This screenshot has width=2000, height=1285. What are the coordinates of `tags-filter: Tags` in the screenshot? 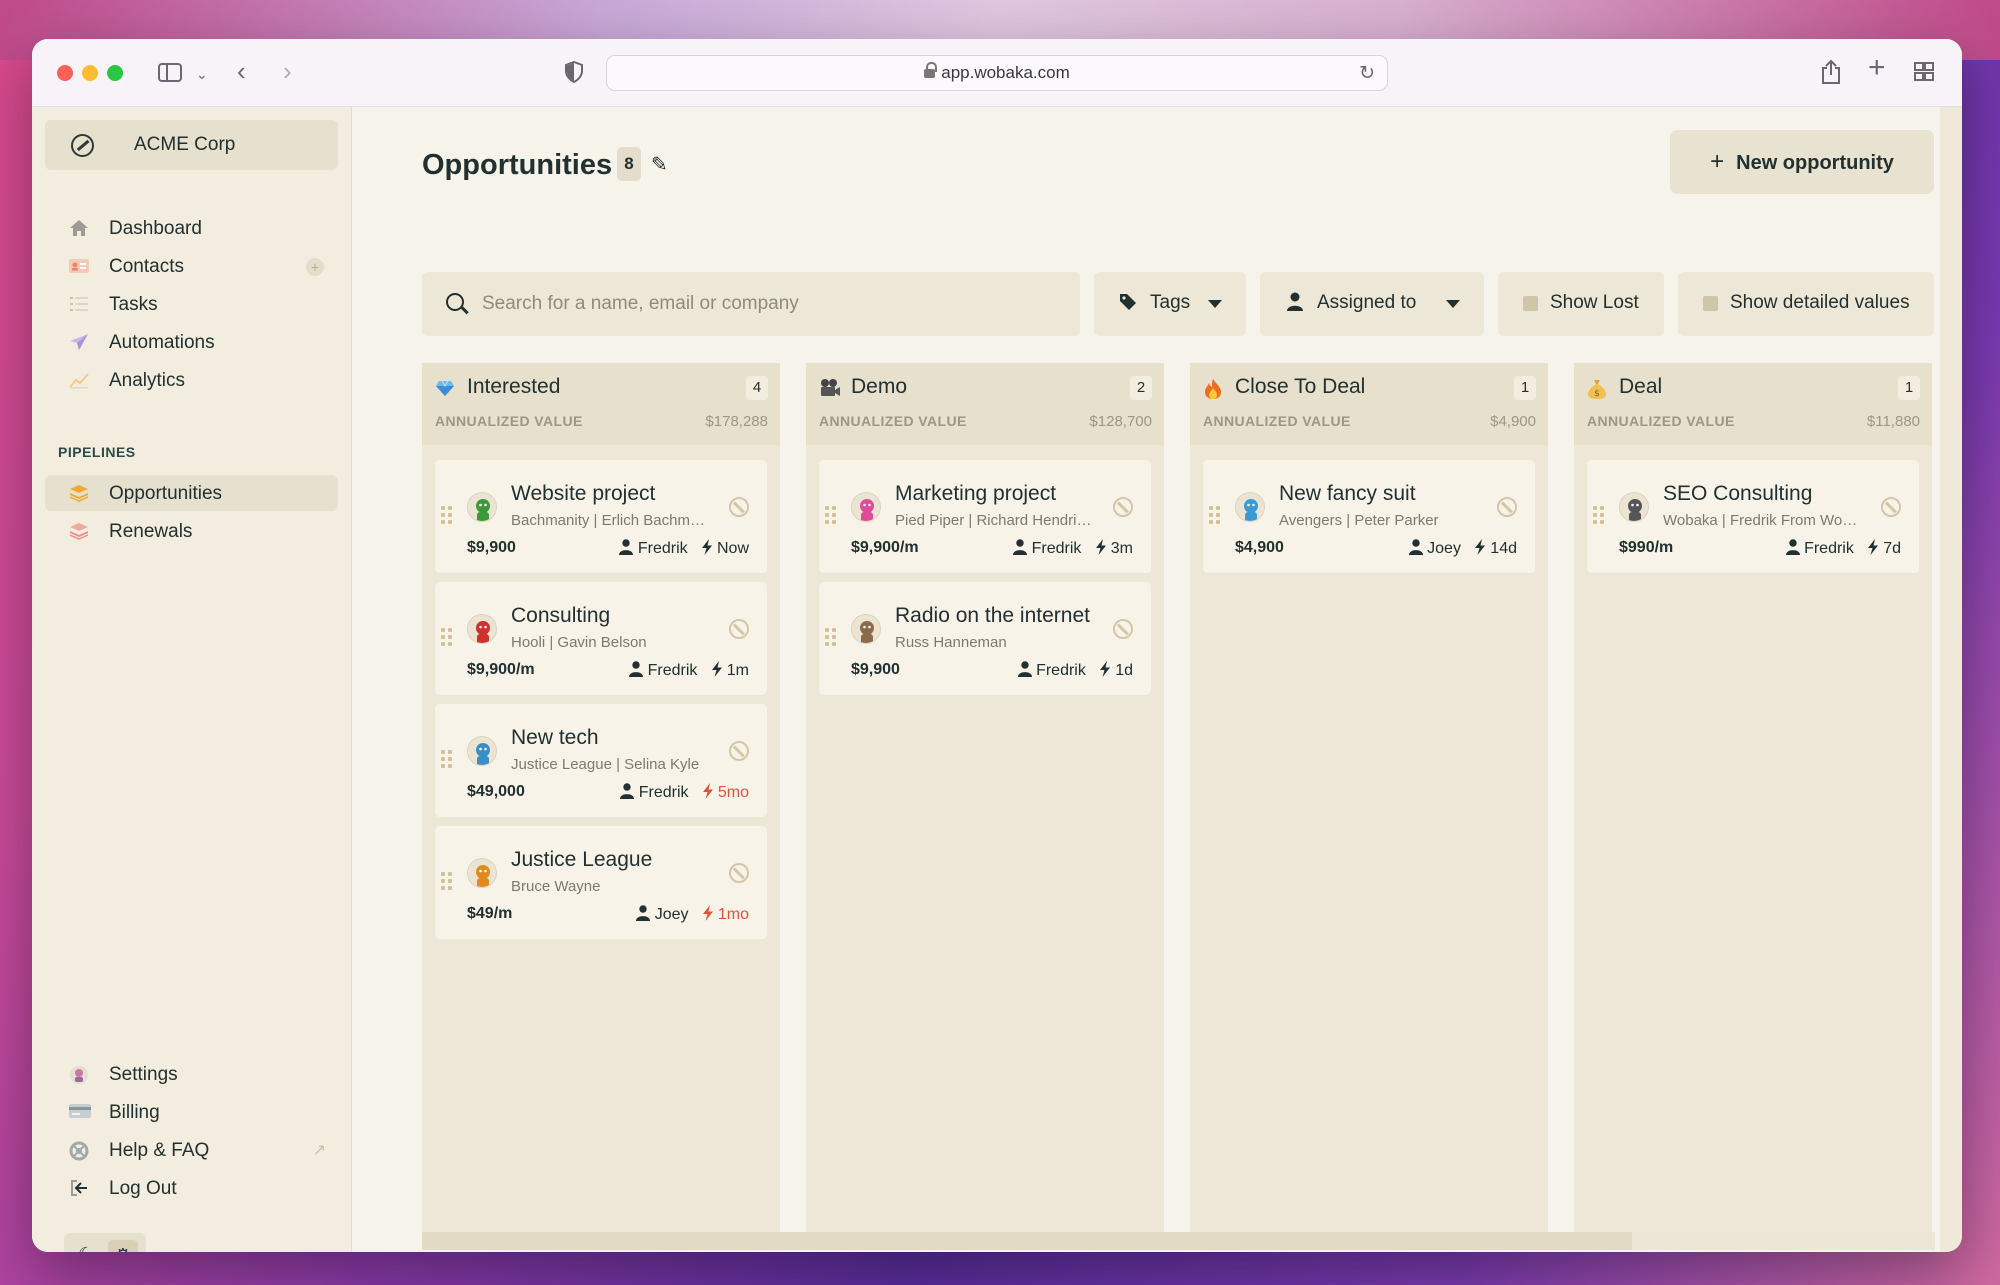 It's located at (1170, 304).